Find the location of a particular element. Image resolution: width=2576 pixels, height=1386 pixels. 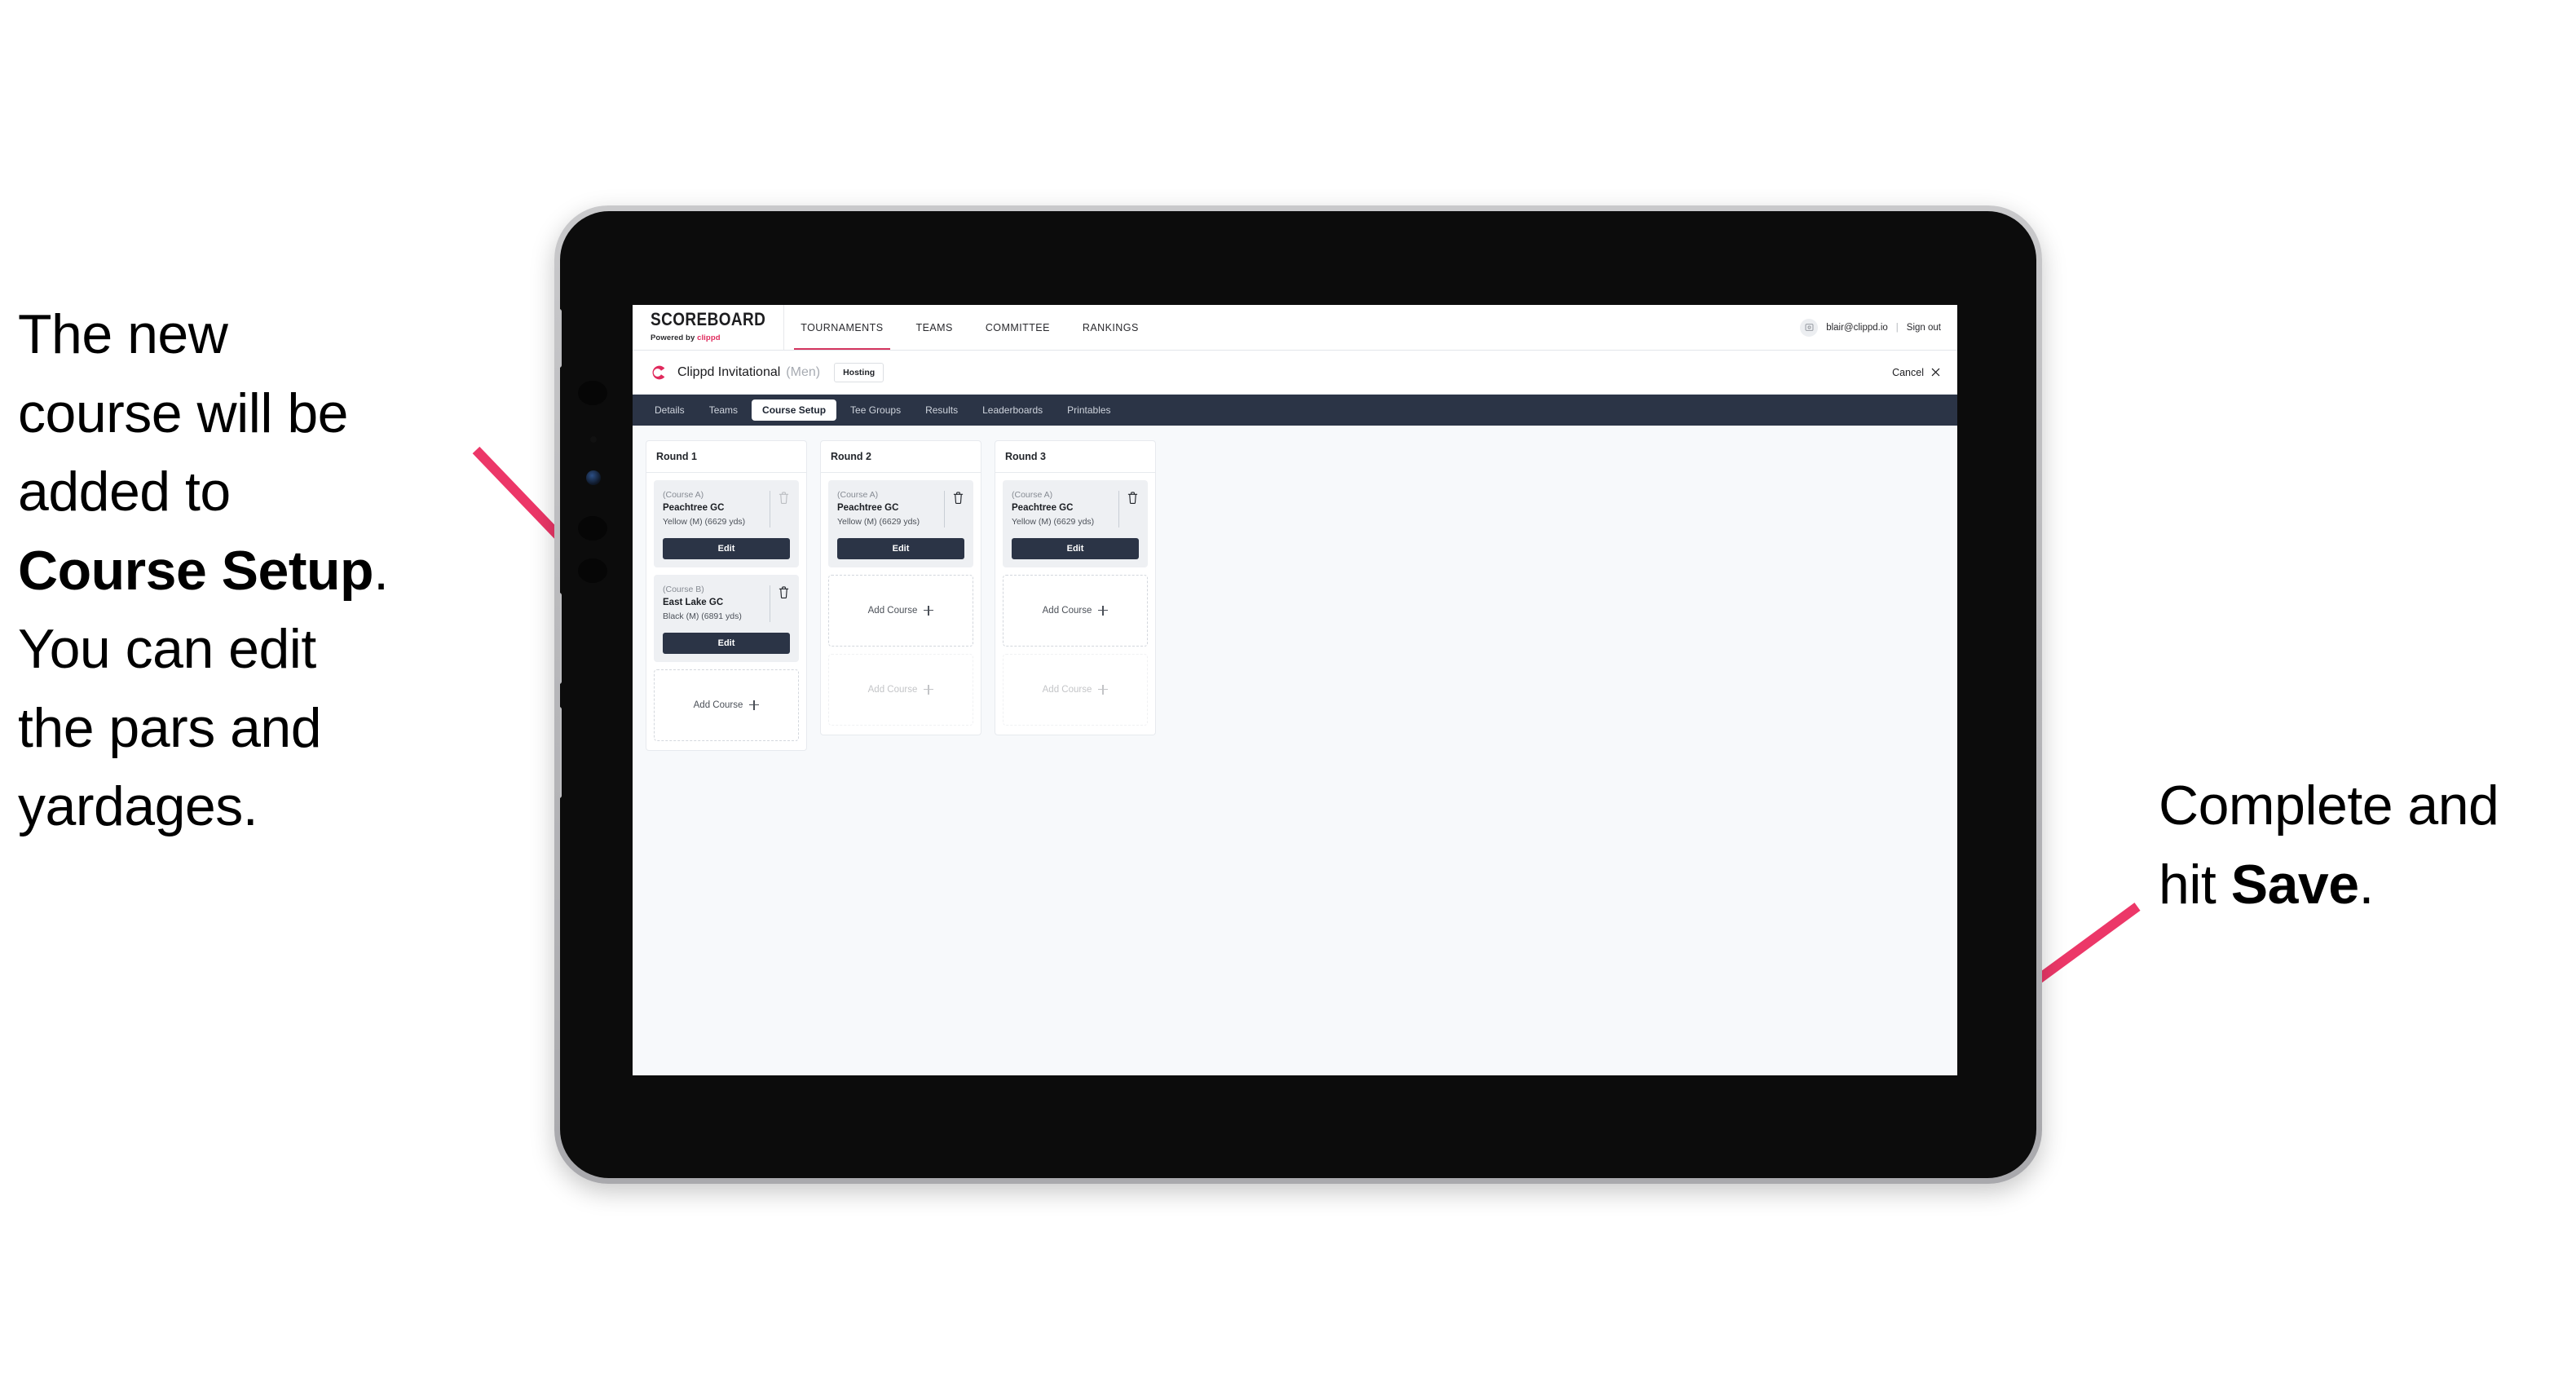

tab-results: Results is located at coordinates (941, 410).